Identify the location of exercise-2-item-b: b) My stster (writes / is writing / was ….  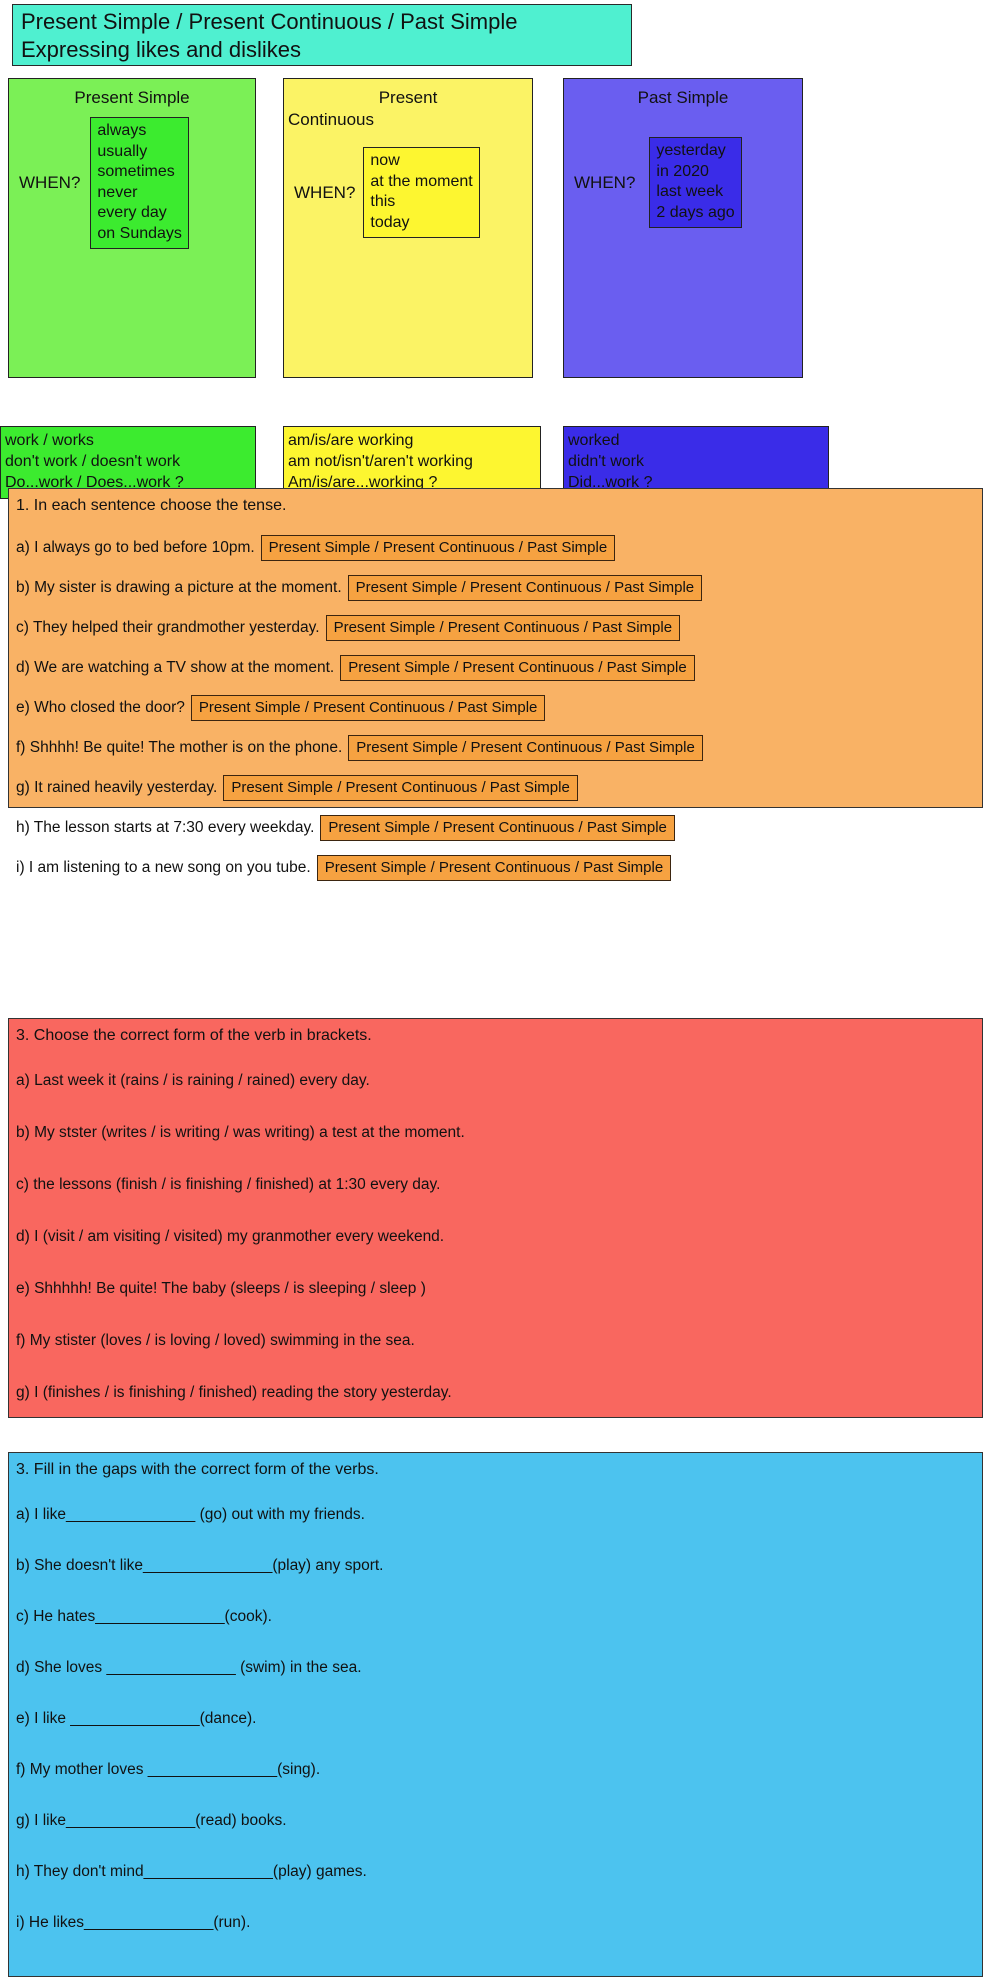
(240, 1132).